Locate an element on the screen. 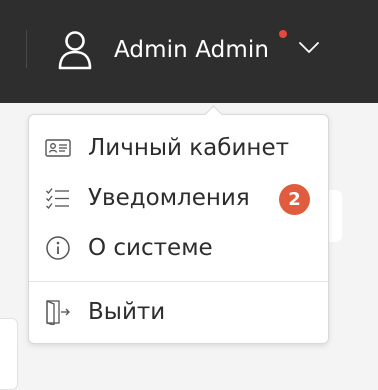 The width and height of the screenshot is (378, 390). menu-item-about: О системе is located at coordinates (178, 248).